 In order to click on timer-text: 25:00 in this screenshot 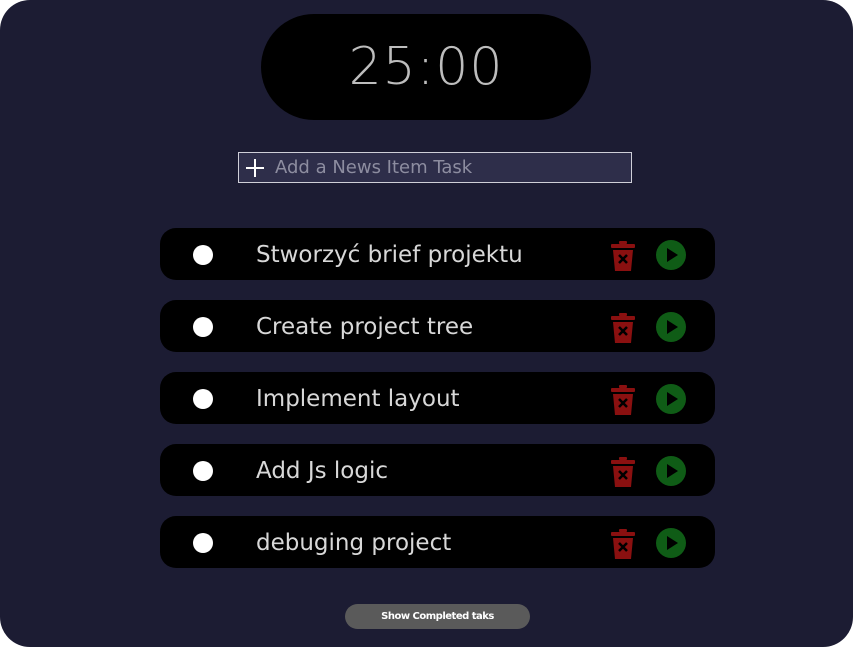, I will do `click(426, 67)`.